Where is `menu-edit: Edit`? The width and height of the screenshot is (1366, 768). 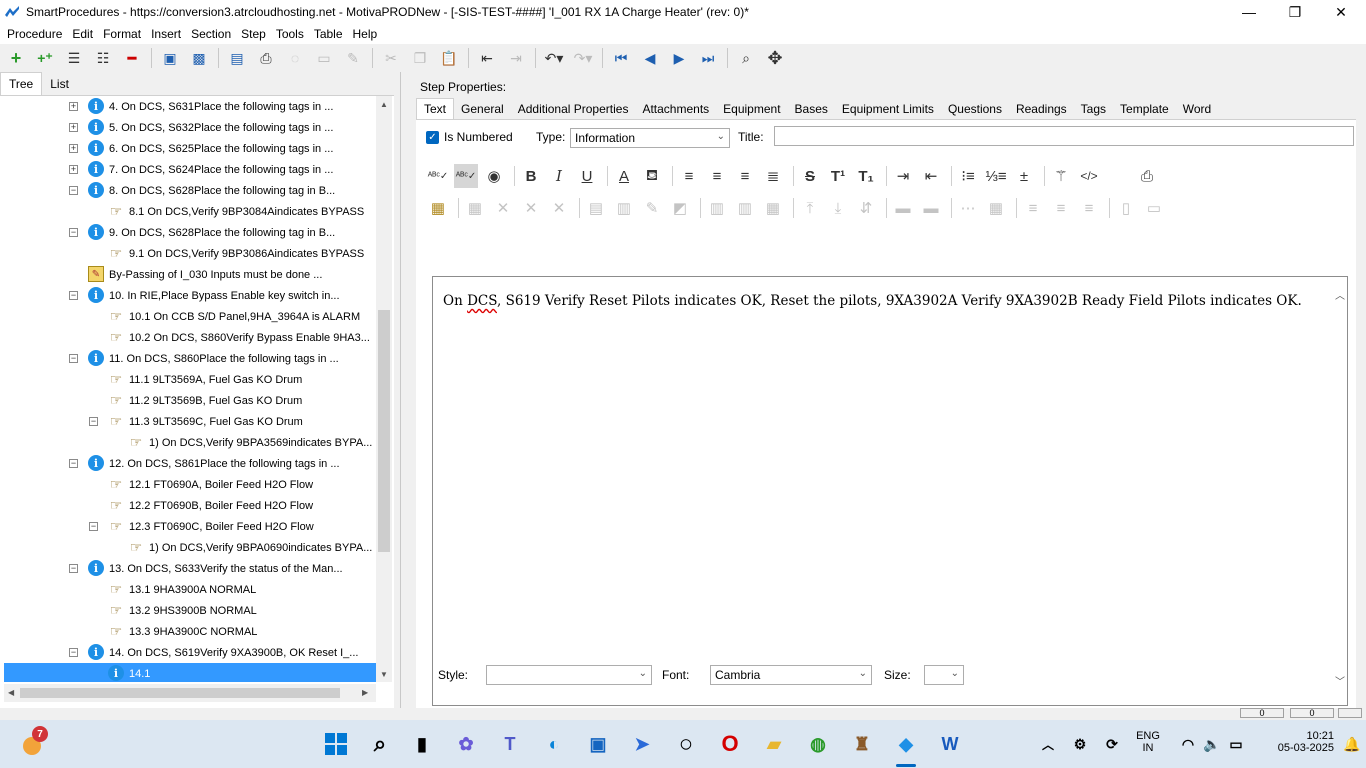
menu-edit: Edit is located at coordinates (82, 34).